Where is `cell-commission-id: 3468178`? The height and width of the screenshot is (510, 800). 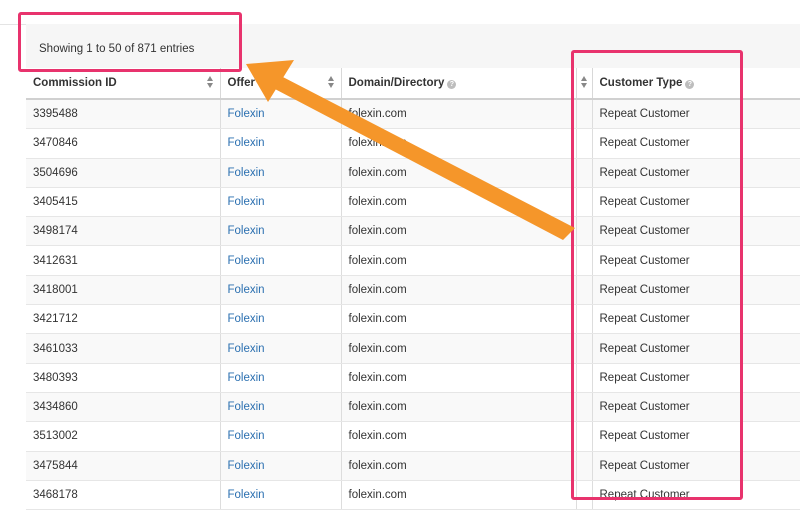 cell-commission-id: 3468178 is located at coordinates (123, 495).